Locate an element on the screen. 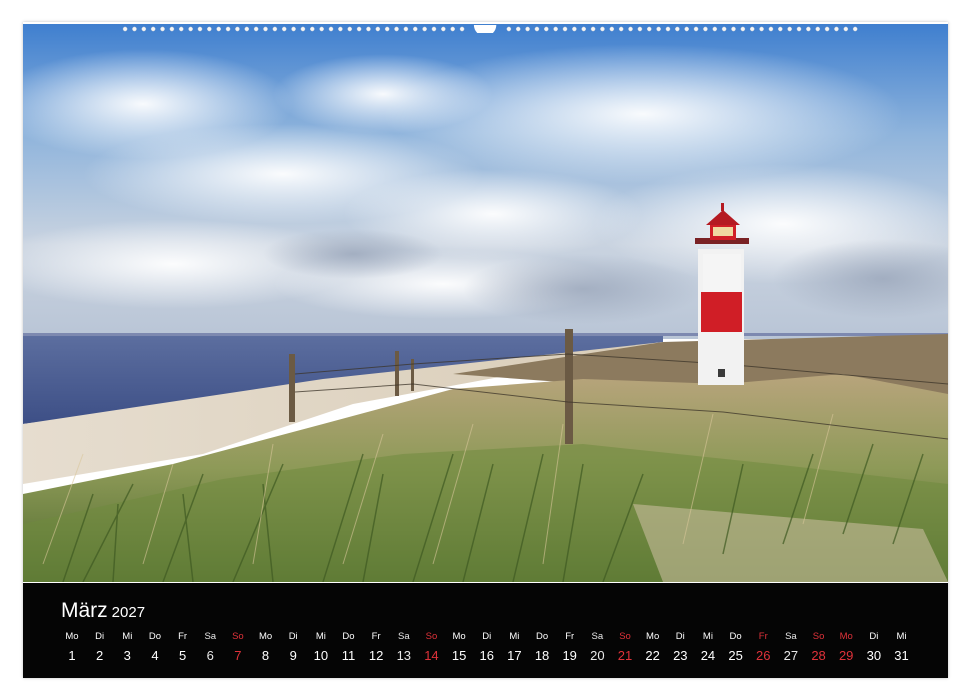 The width and height of the screenshot is (971, 700). month-title: März 2027 is located at coordinates (103, 611).